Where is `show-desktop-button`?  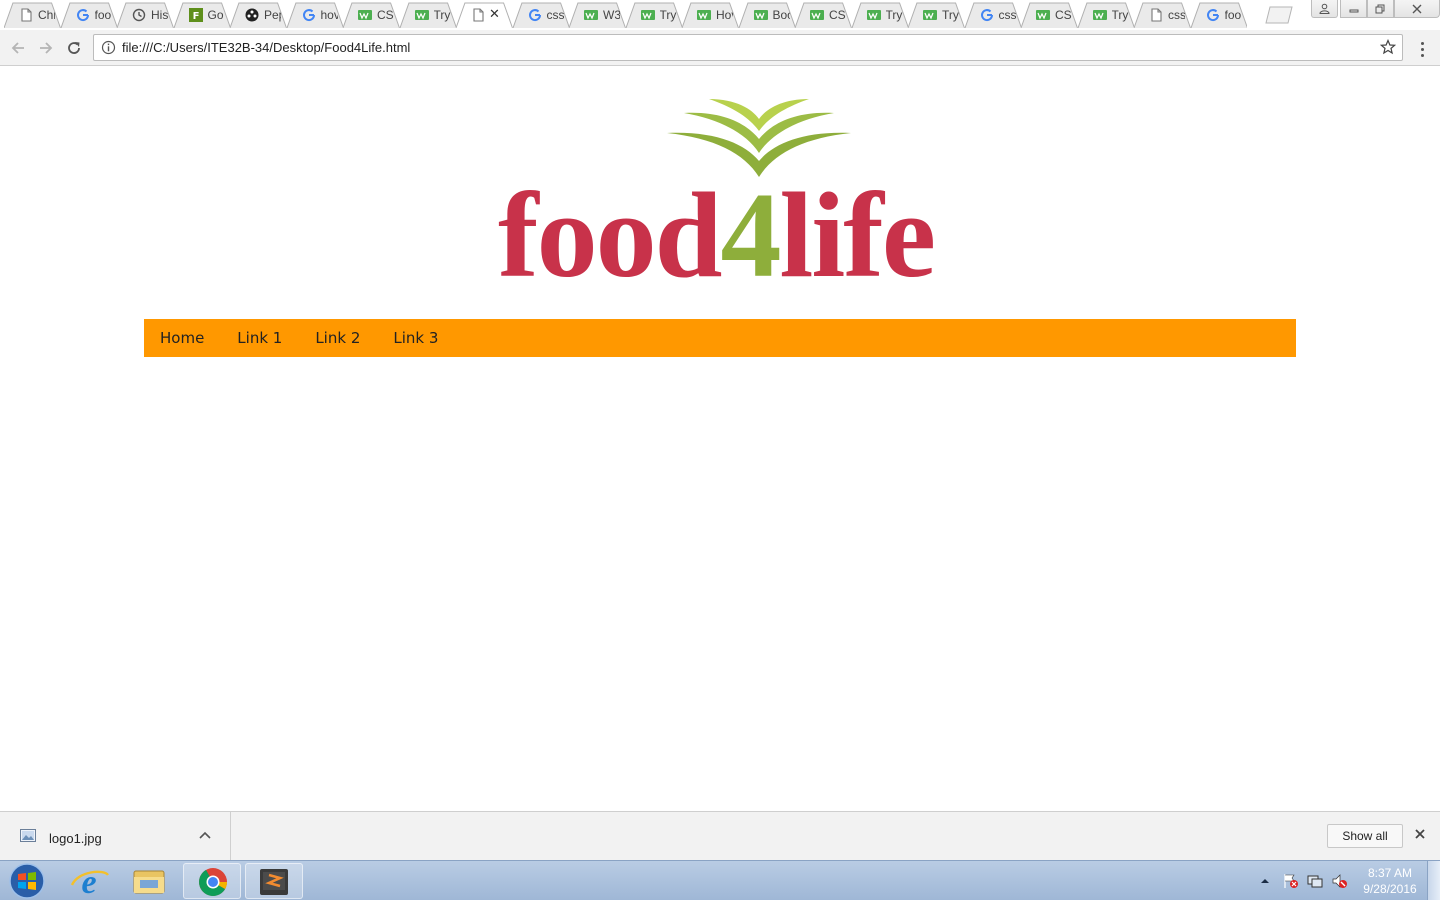
show-desktop-button is located at coordinates (1433, 880).